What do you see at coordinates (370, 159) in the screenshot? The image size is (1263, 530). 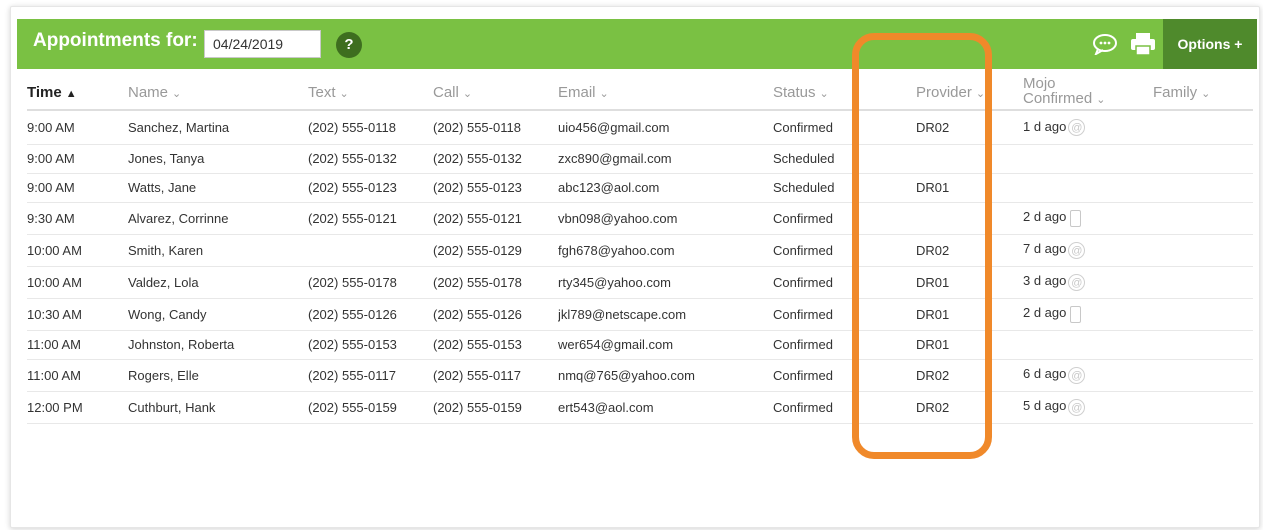 I see `cell-text: (202) 555-0132` at bounding box center [370, 159].